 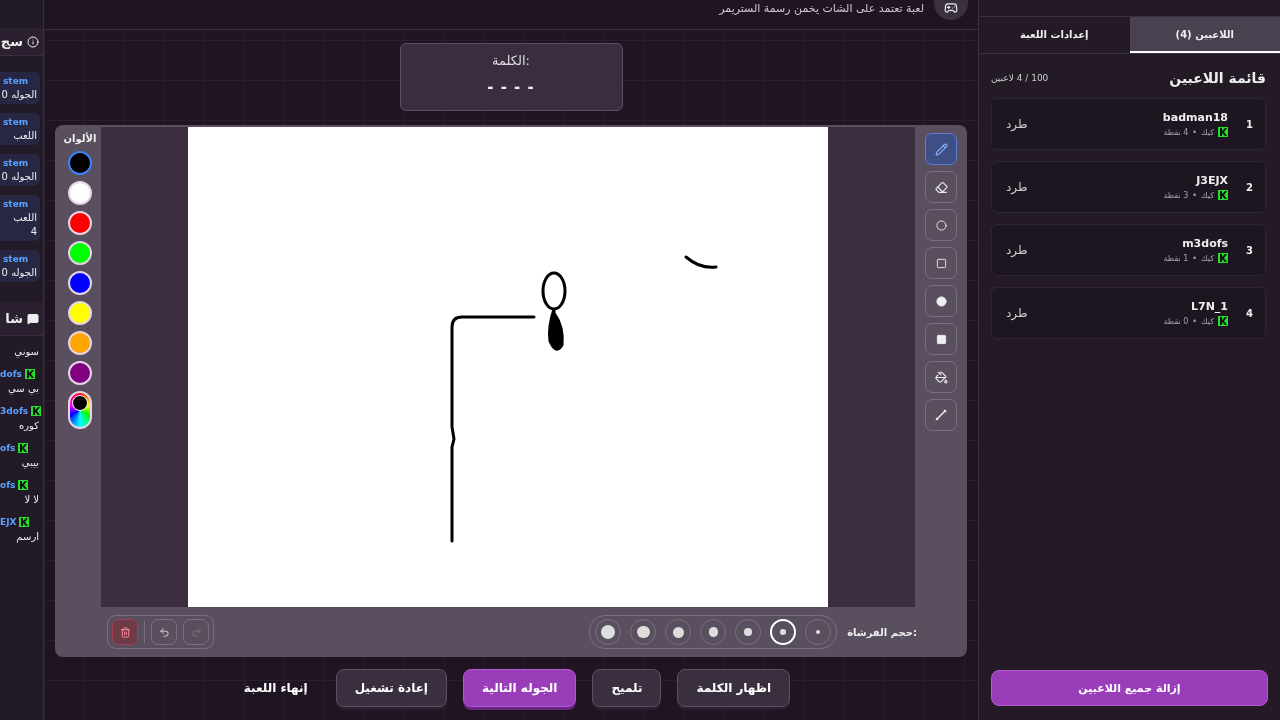 I want to click on players-title: قائمة اللاعبين, so click(x=1217, y=78).